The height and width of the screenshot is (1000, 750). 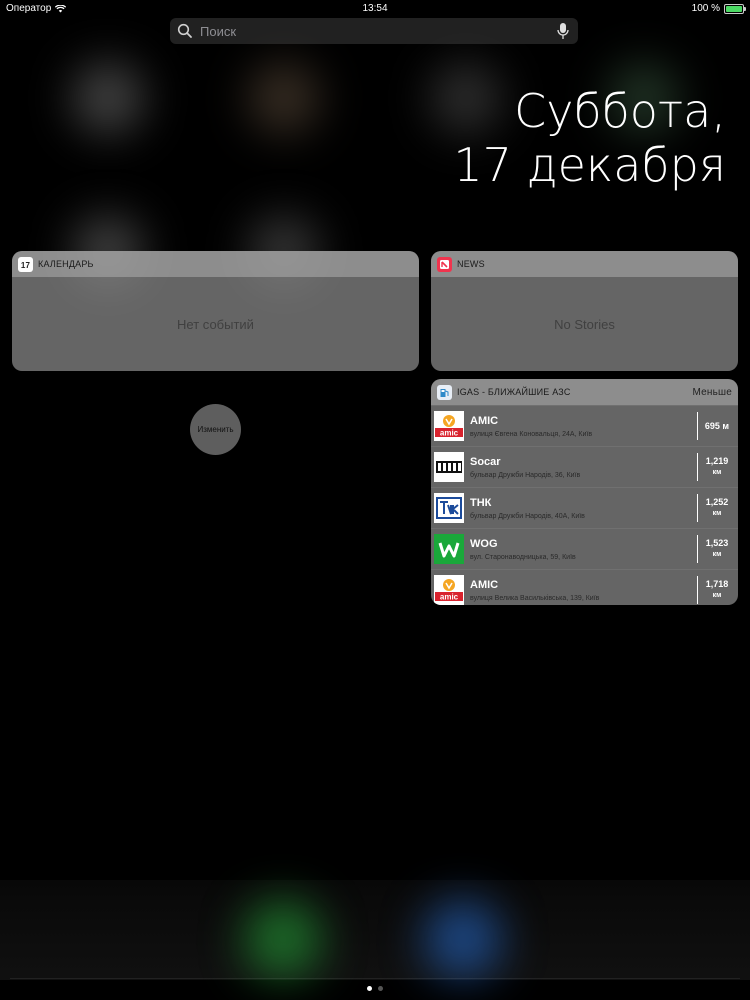 What do you see at coordinates (481, 502) in the screenshot?
I see `station-name: ТНК` at bounding box center [481, 502].